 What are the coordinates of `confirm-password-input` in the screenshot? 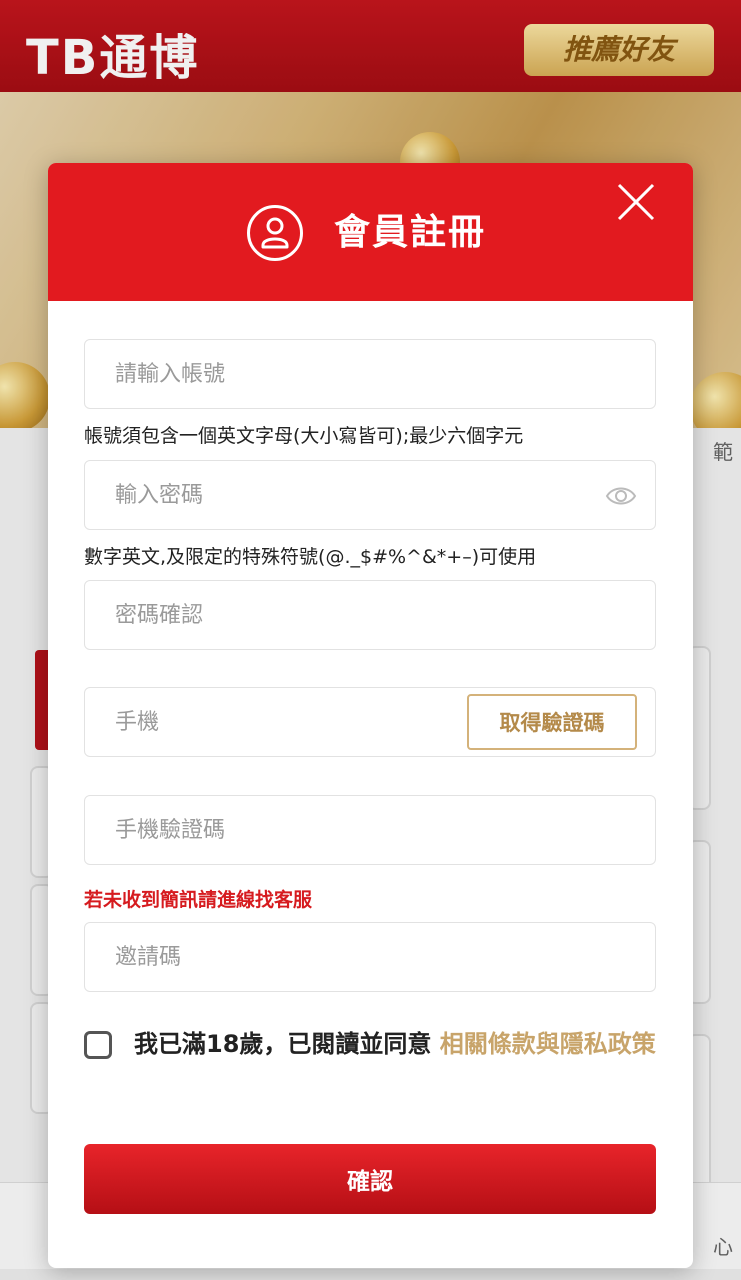 It's located at (370, 615).